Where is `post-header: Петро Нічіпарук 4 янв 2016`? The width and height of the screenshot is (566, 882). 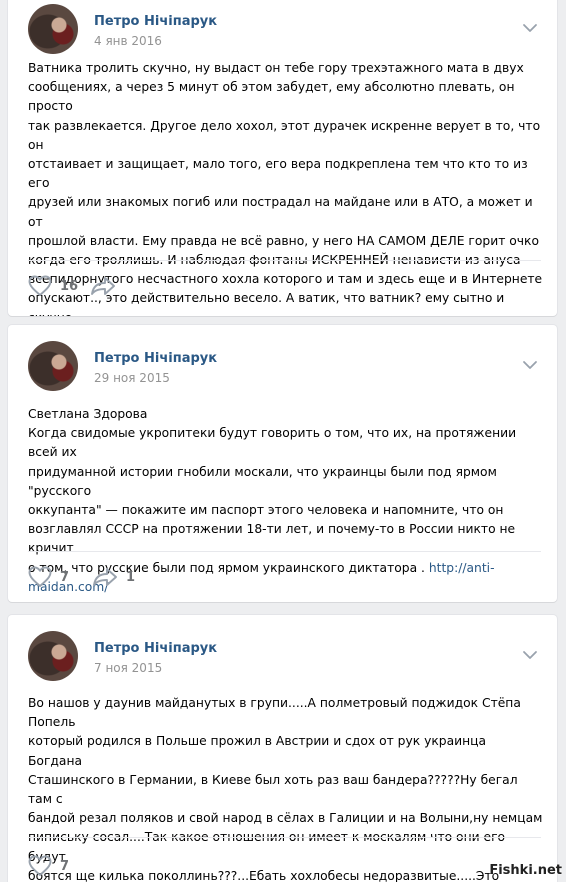
post-header: Петро Нічіпарук 4 янв 2016 is located at coordinates (283, 30).